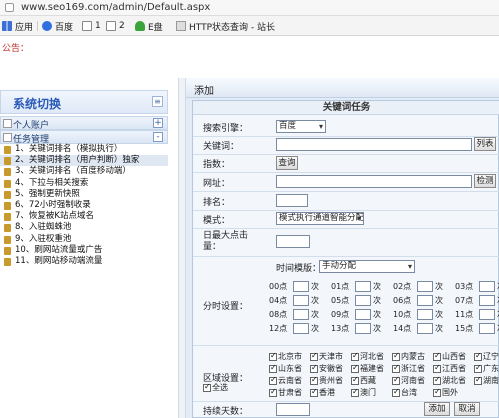  What do you see at coordinates (287, 163) in the screenshot?
I see `index-query-button: 查询` at bounding box center [287, 163].